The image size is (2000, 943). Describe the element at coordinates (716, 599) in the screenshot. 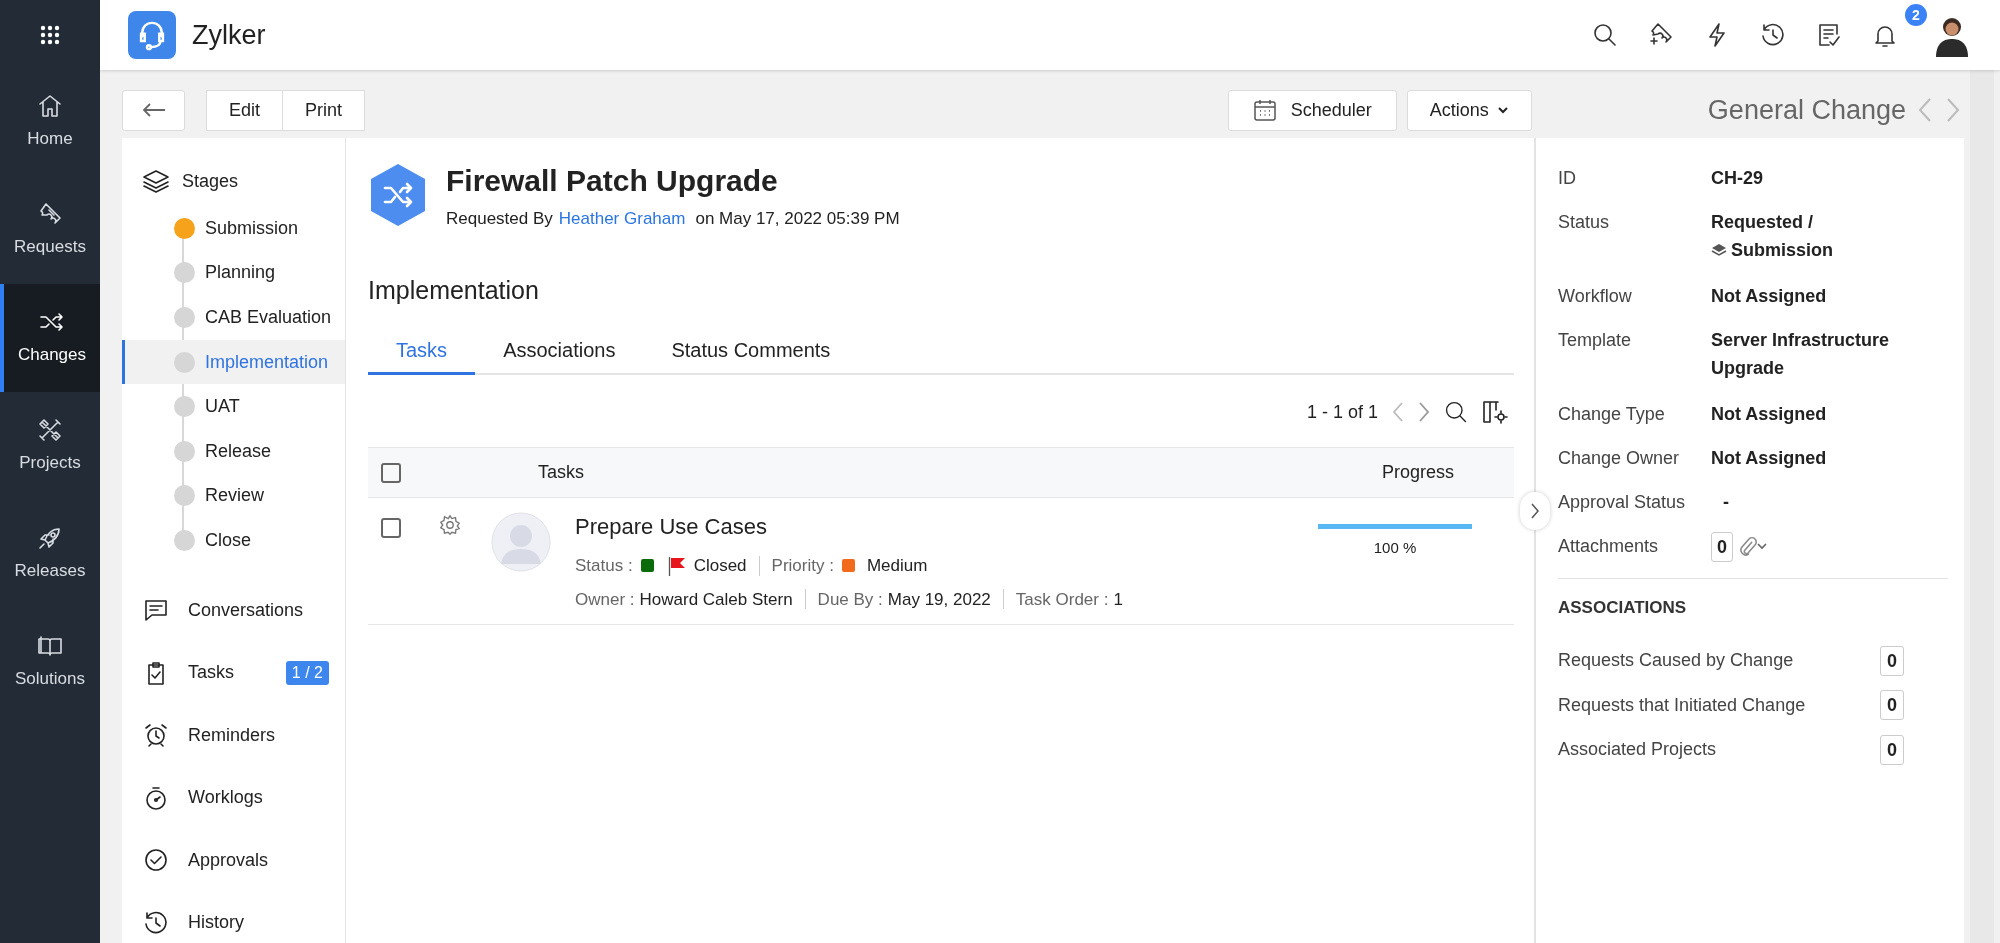

I see `owner-value: Howard Caleb Stern` at that location.